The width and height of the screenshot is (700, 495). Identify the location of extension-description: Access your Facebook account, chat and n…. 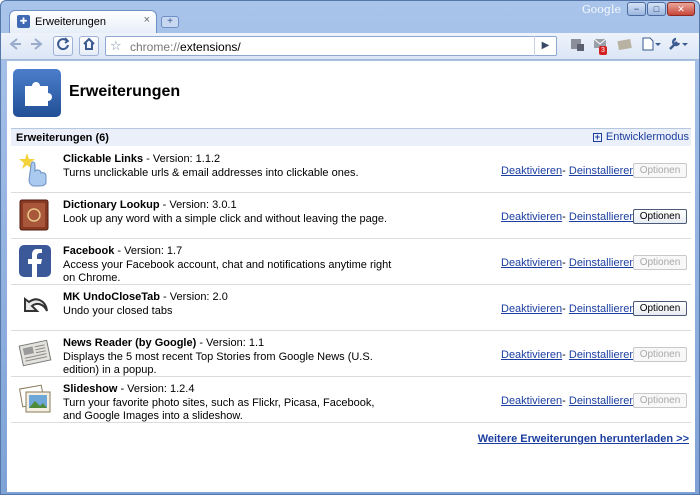
(227, 271).